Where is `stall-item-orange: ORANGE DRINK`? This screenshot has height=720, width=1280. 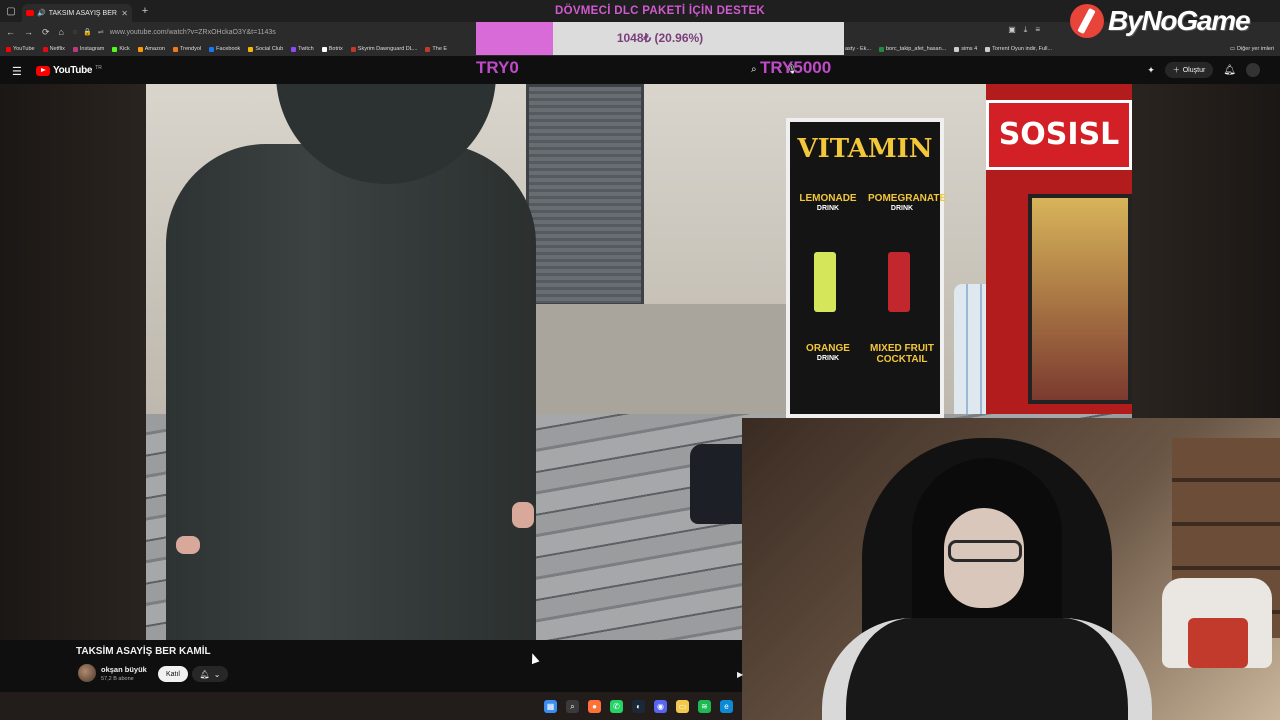
stall-item-orange: ORANGE DRINK is located at coordinates (828, 352).